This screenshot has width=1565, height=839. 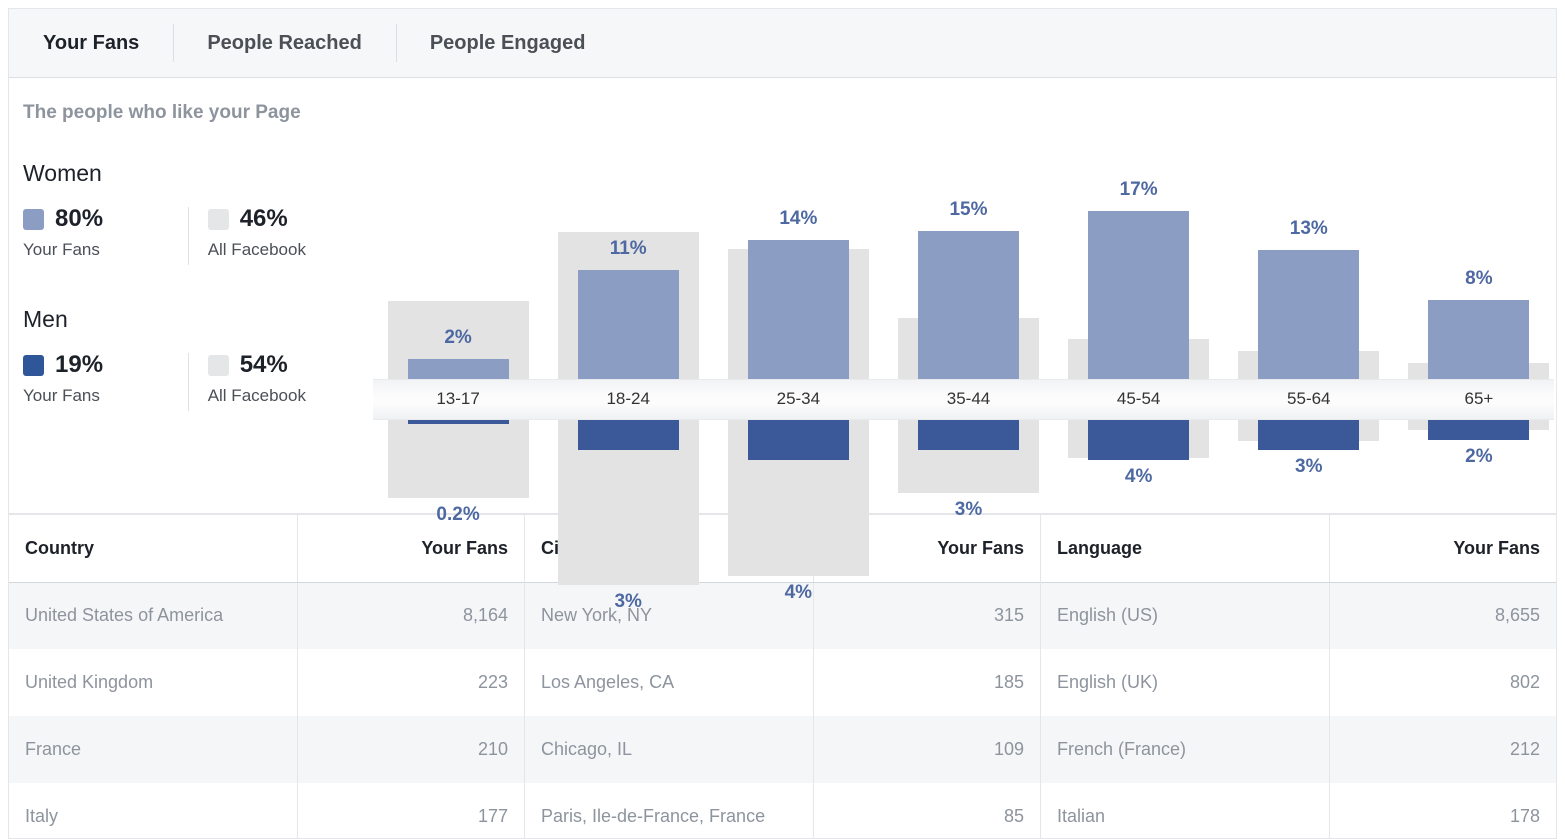 I want to click on women-value-label: 13%, so click(x=1308, y=229).